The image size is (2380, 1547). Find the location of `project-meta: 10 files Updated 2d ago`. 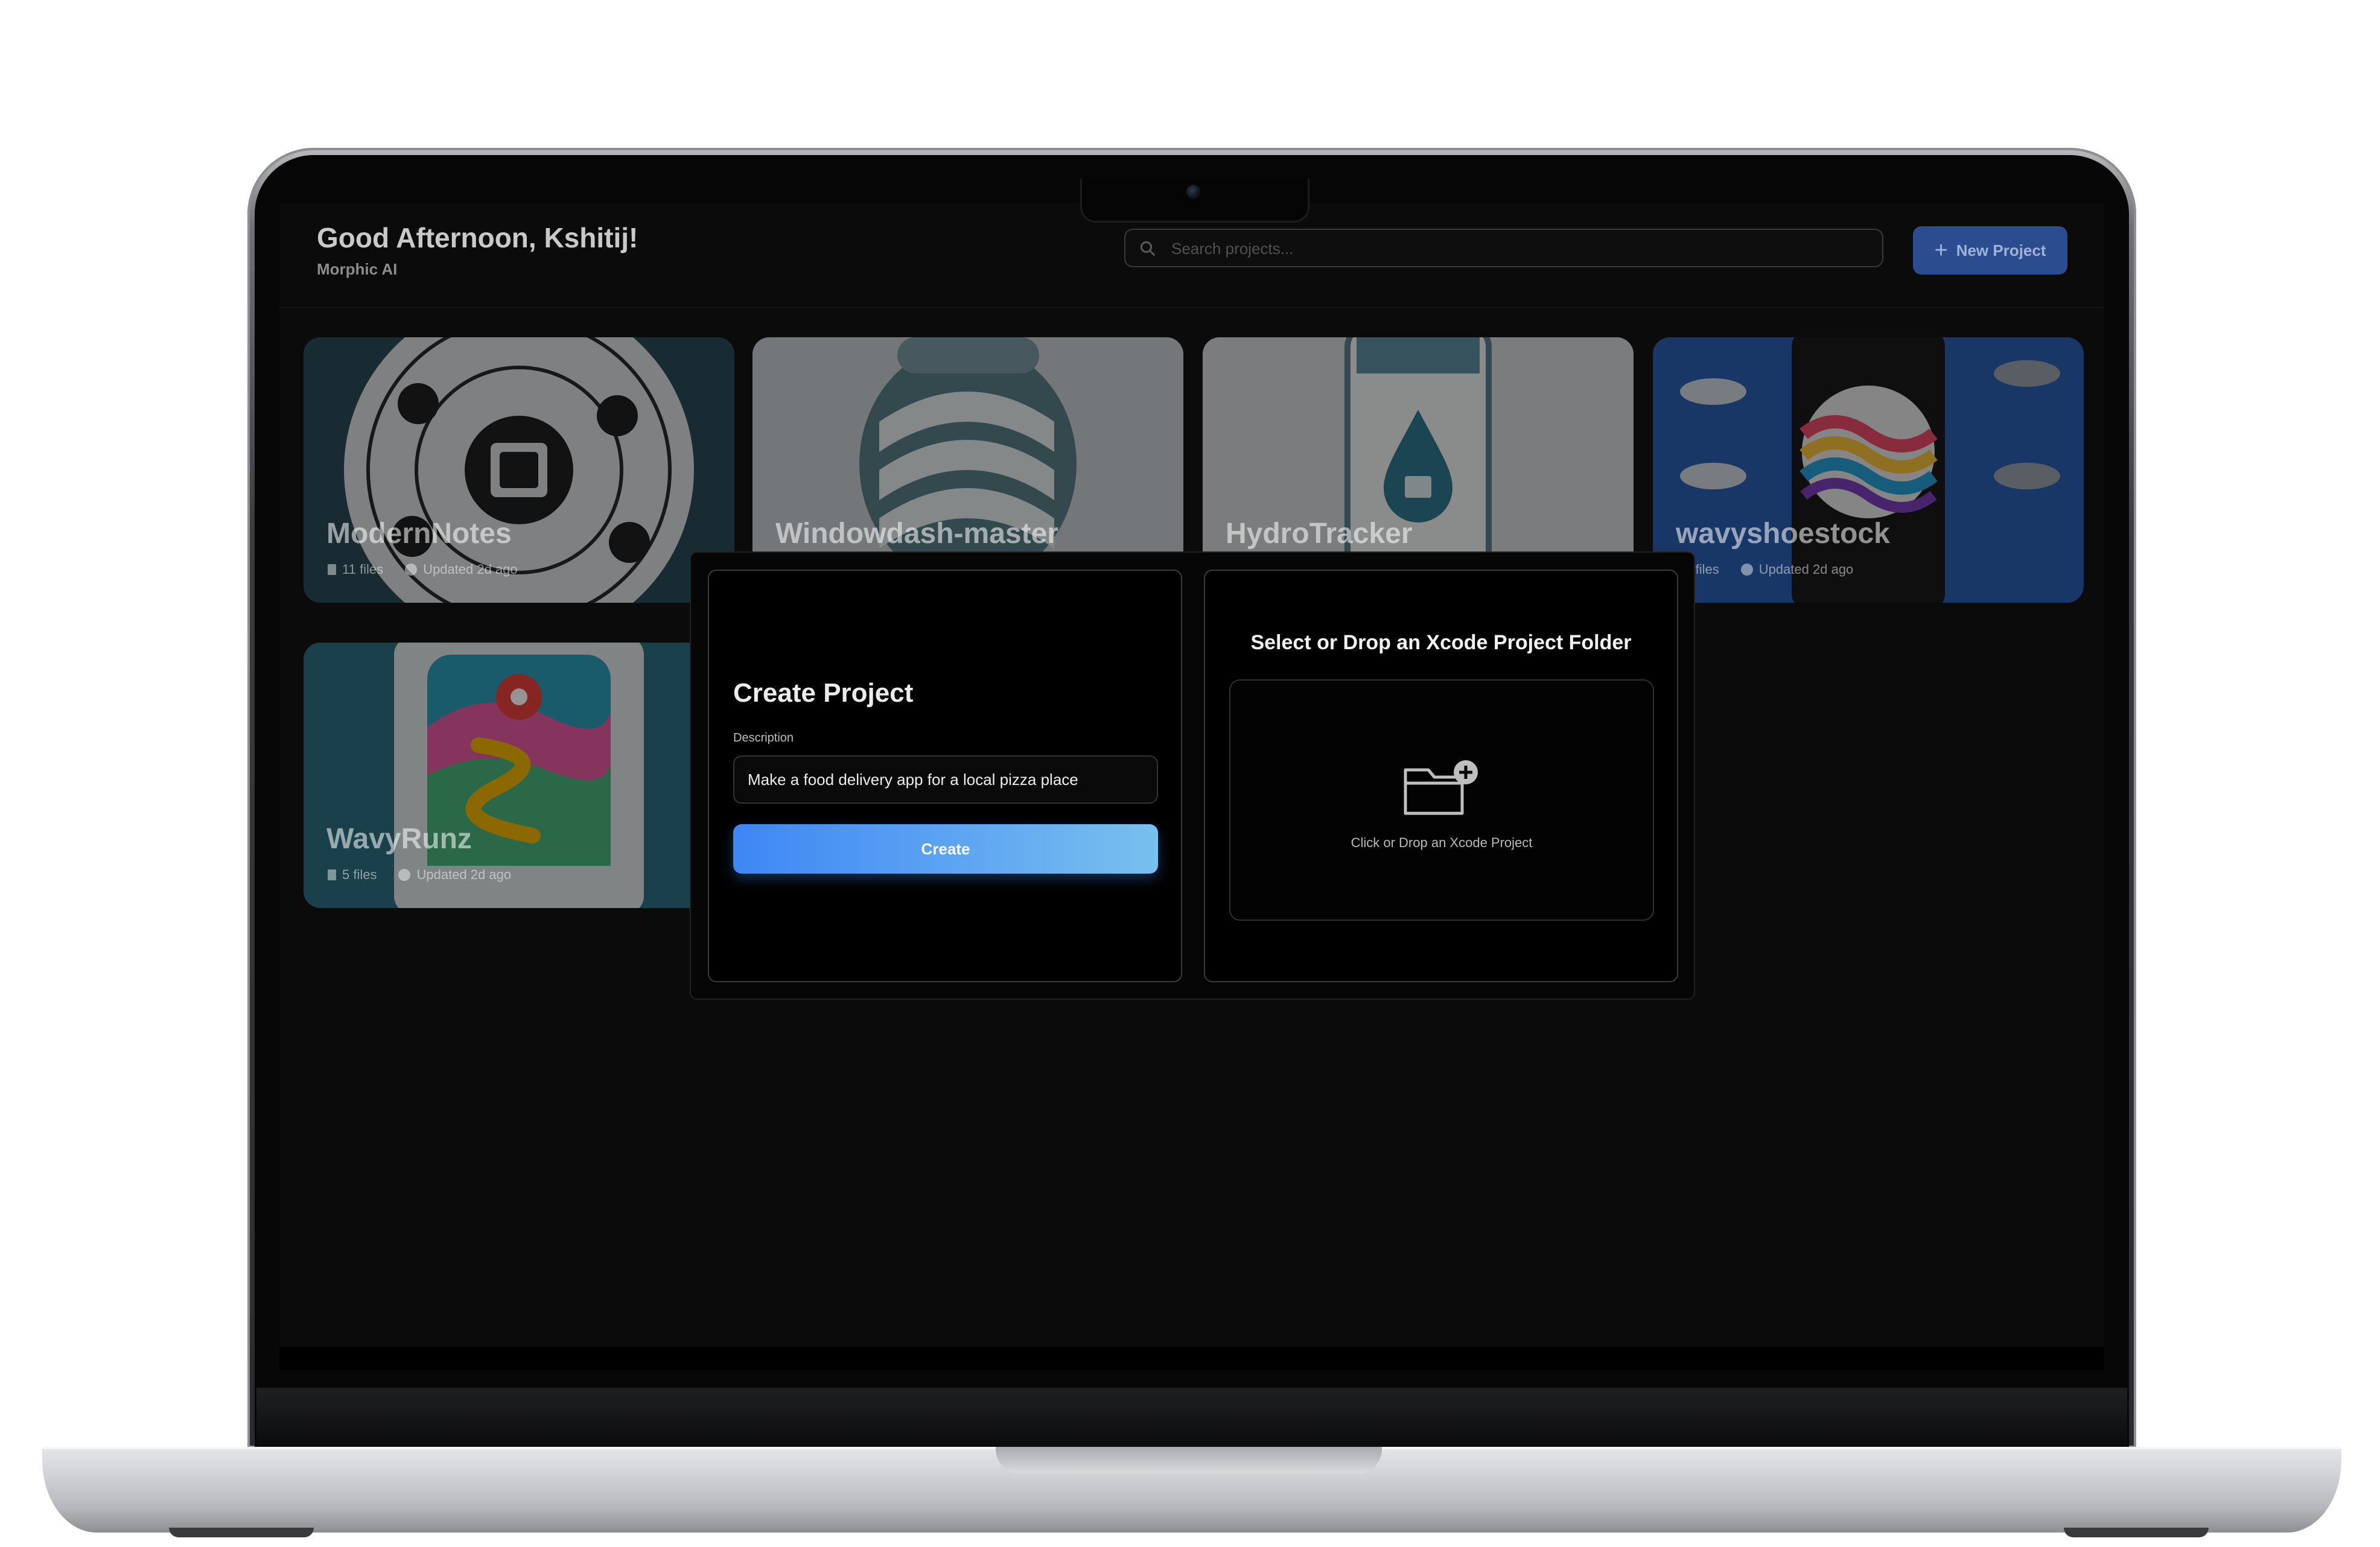

project-meta: 10 files Updated 2d ago is located at coordinates (1765, 569).